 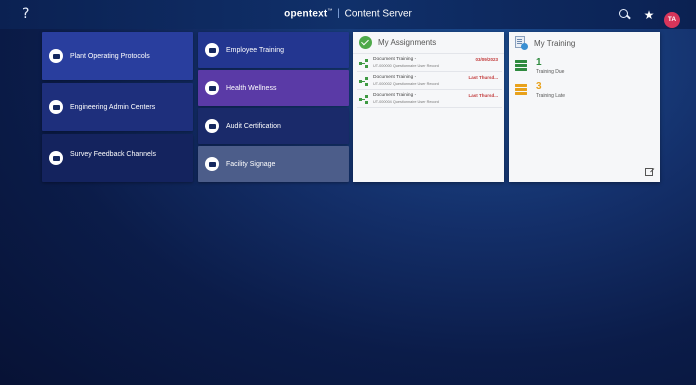 I want to click on tile-label: Survey Feedback Channels, so click(x=113, y=154).